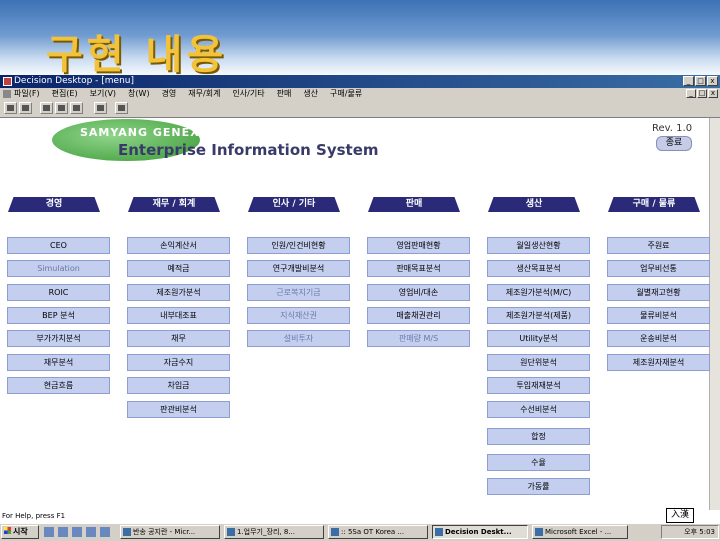 The height and width of the screenshot is (541, 720). What do you see at coordinates (658, 268) in the screenshot?
I see `menu-button-business: 업무비선통` at bounding box center [658, 268].